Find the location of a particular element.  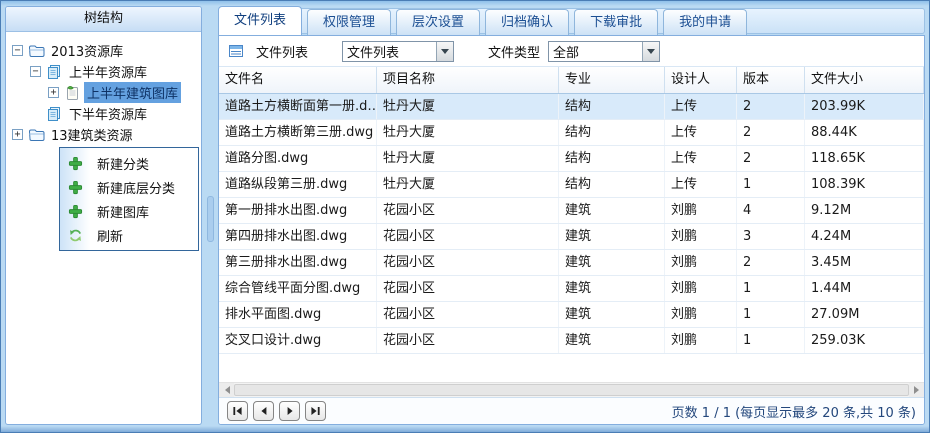

tab-strip: 文件列表 权限管理 层次设置 归档确认 下载审批 我的申请 is located at coordinates (571, 20).